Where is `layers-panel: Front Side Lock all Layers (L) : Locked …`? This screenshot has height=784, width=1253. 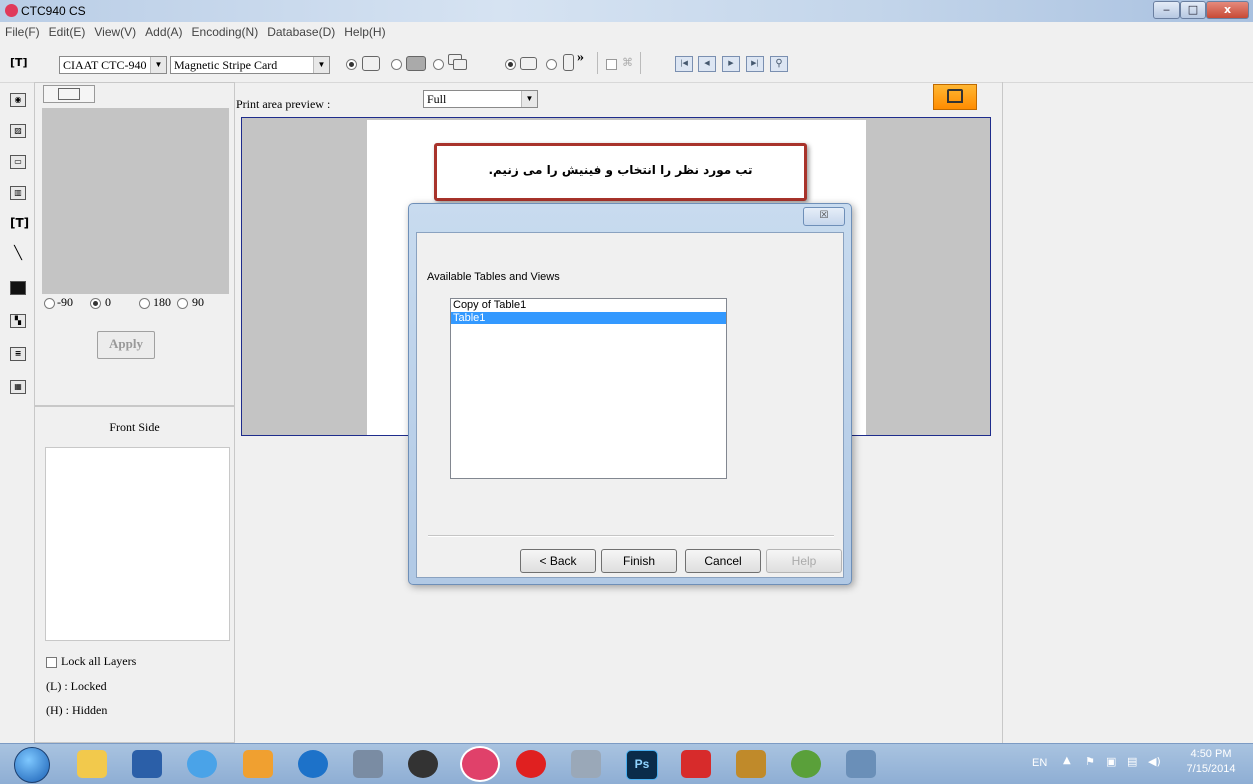
layers-panel: Front Side Lock all Layers (L) : Locked … is located at coordinates (134, 574).